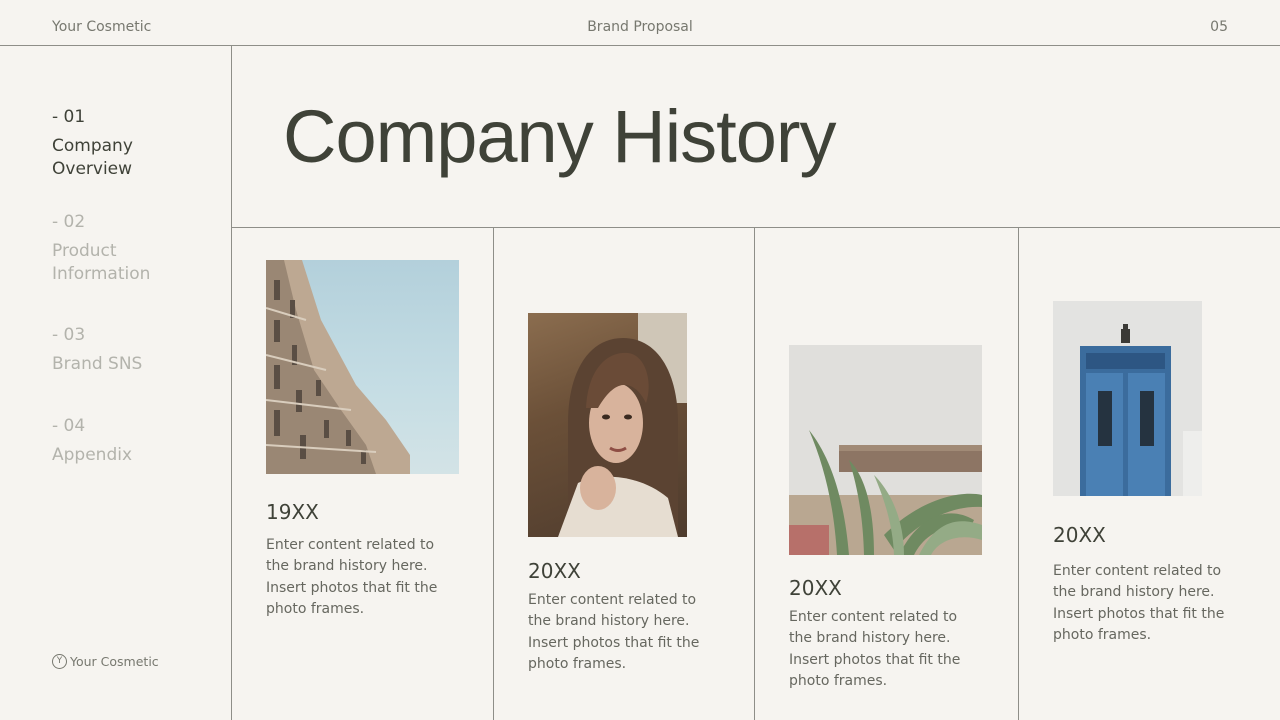 This screenshot has height=720, width=1280. I want to click on sidebar-item-number: - 02, so click(69, 222).